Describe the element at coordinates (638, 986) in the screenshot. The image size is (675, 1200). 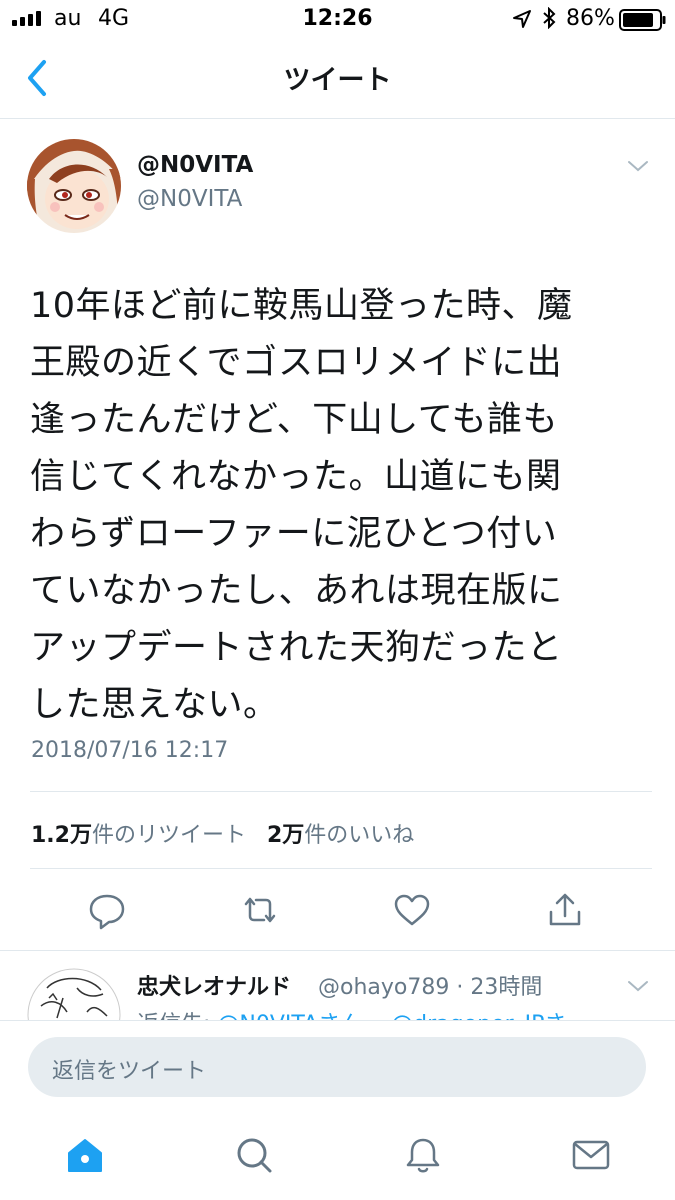
I see `reply-chevron-down-icon` at that location.